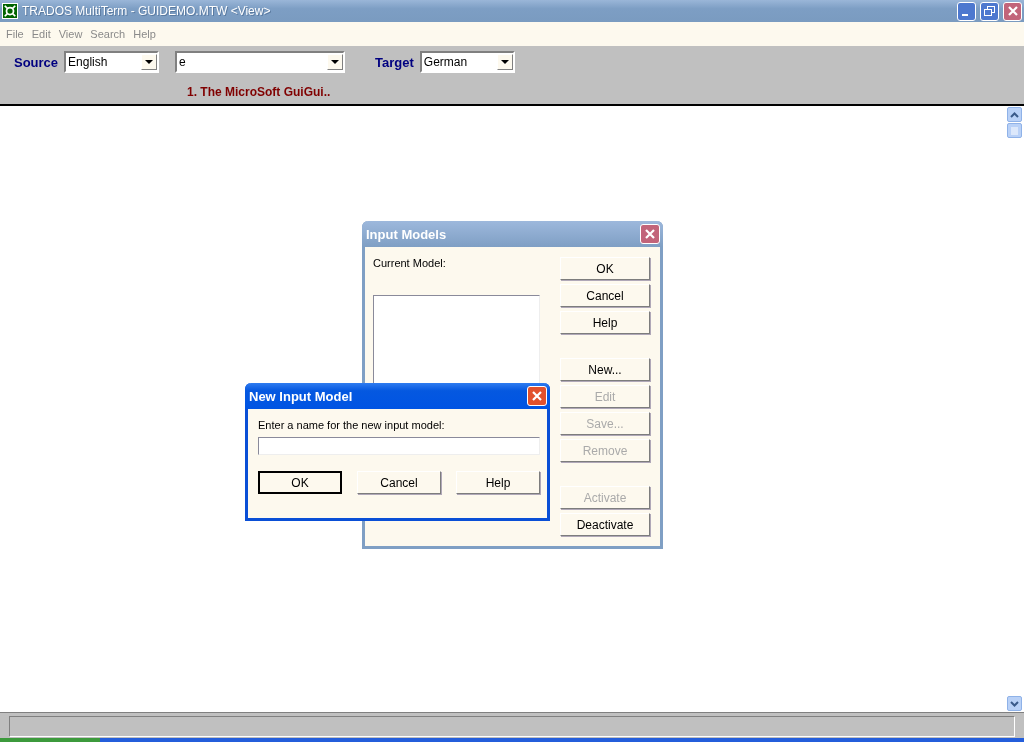  I want to click on dialog-title: New Input Model, so click(301, 396).